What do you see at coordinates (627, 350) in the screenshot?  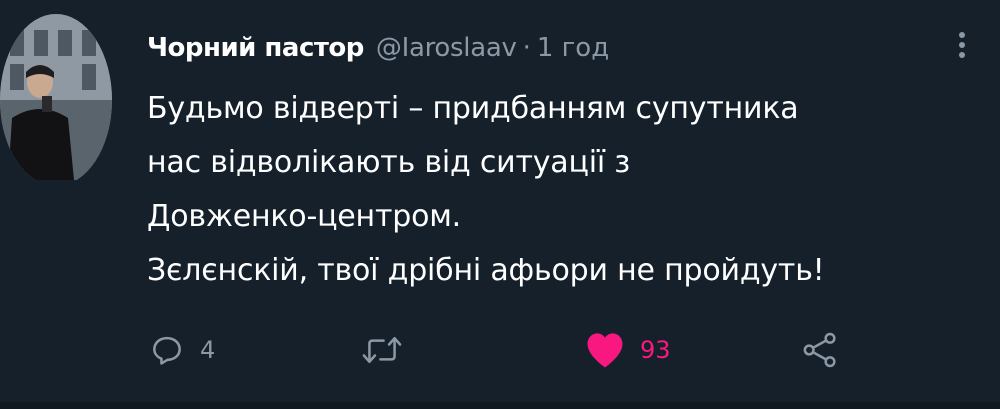 I see `like-button: 93` at bounding box center [627, 350].